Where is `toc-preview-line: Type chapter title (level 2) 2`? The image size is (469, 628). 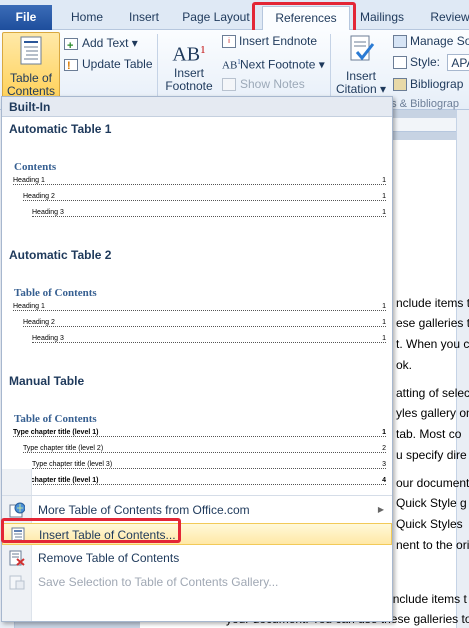 toc-preview-line: Type chapter title (level 2) 2 is located at coordinates (204, 449).